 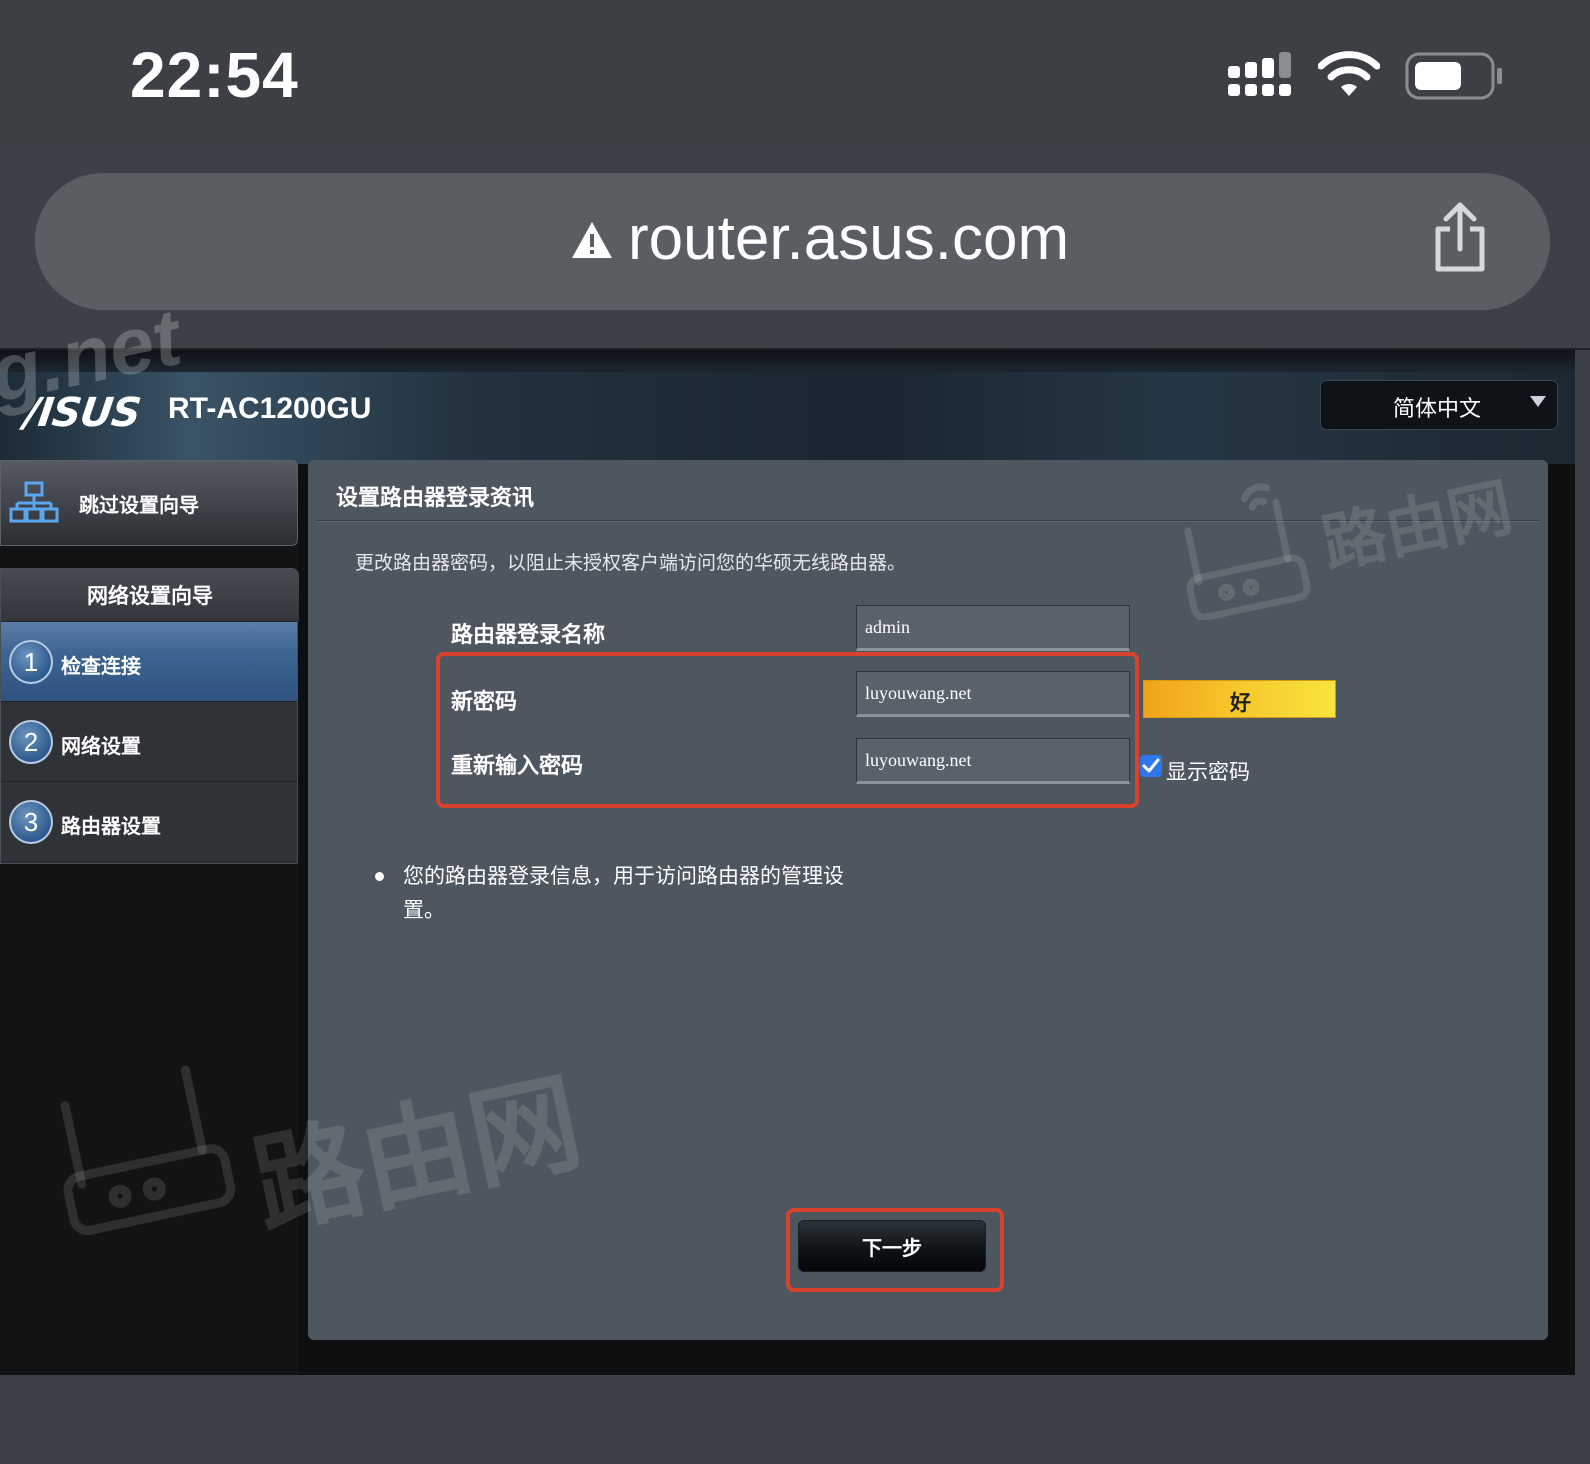 I want to click on password-strength-meter: 好, so click(x=1239, y=699).